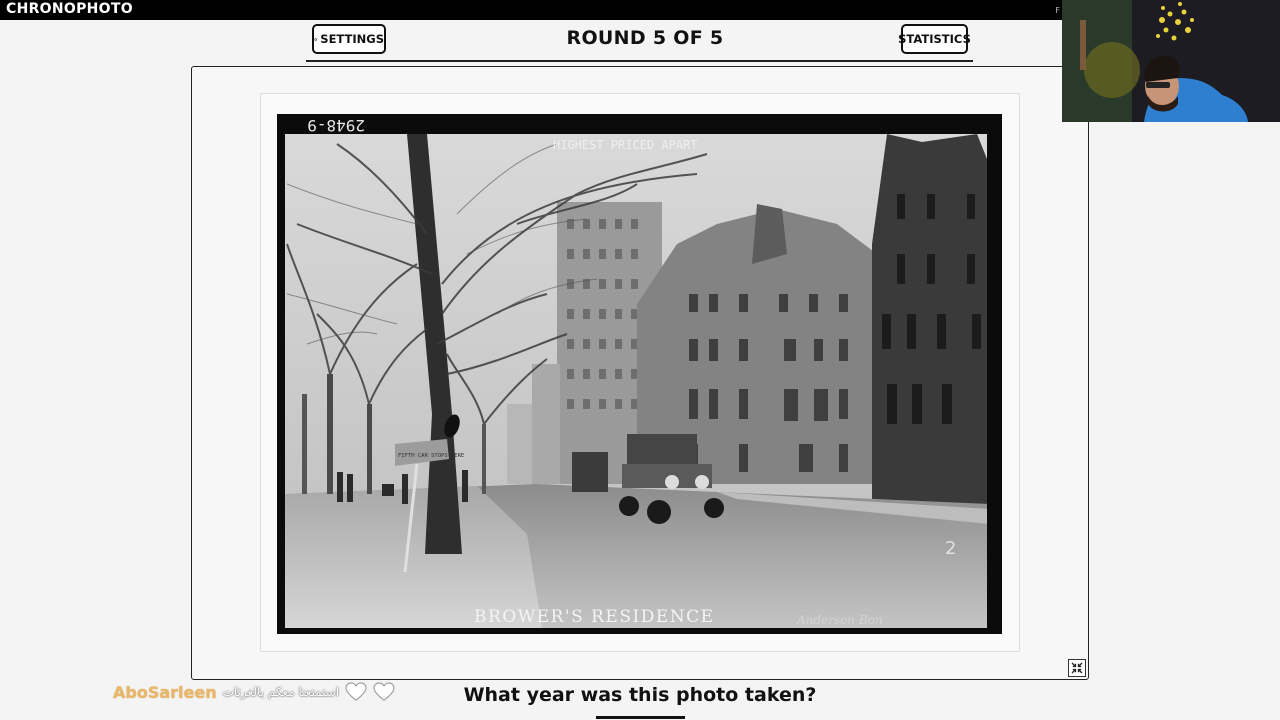  I want to click on chat-username: AboSarleen, so click(165, 692).